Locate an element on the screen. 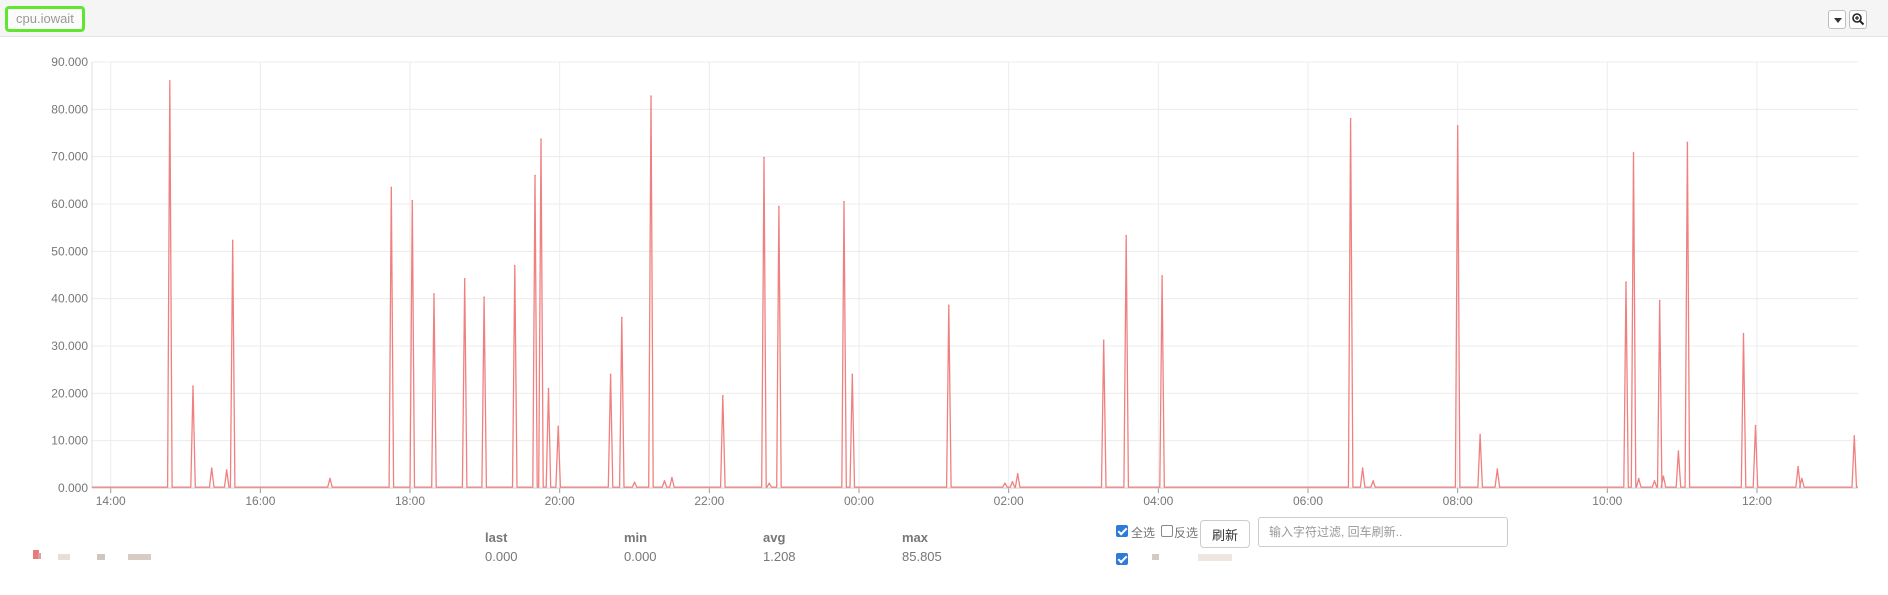 This screenshot has width=1888, height=595. x-tick-label: 12:00 is located at coordinates (1757, 501).